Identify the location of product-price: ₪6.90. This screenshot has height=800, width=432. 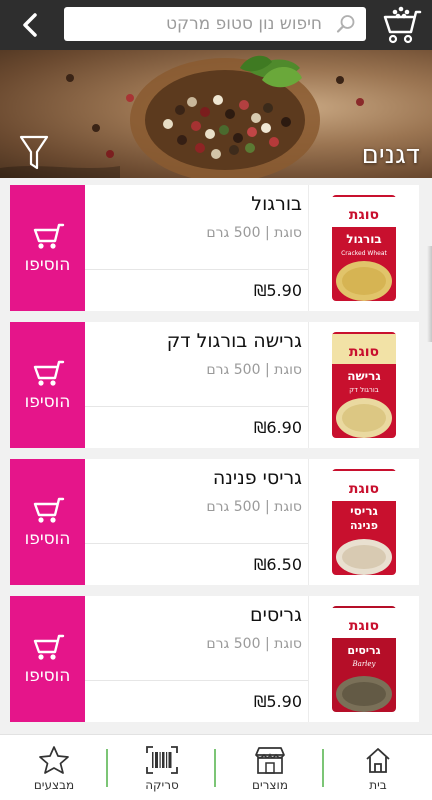
(277, 427).